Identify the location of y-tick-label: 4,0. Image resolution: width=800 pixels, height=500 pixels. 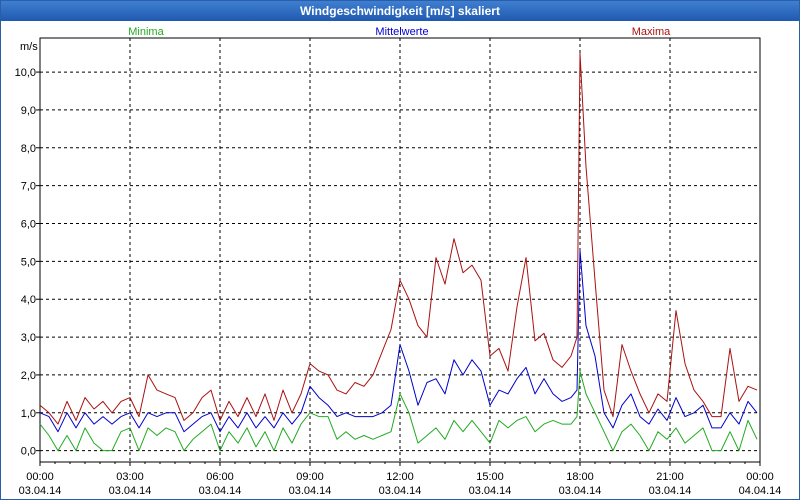
(28, 300).